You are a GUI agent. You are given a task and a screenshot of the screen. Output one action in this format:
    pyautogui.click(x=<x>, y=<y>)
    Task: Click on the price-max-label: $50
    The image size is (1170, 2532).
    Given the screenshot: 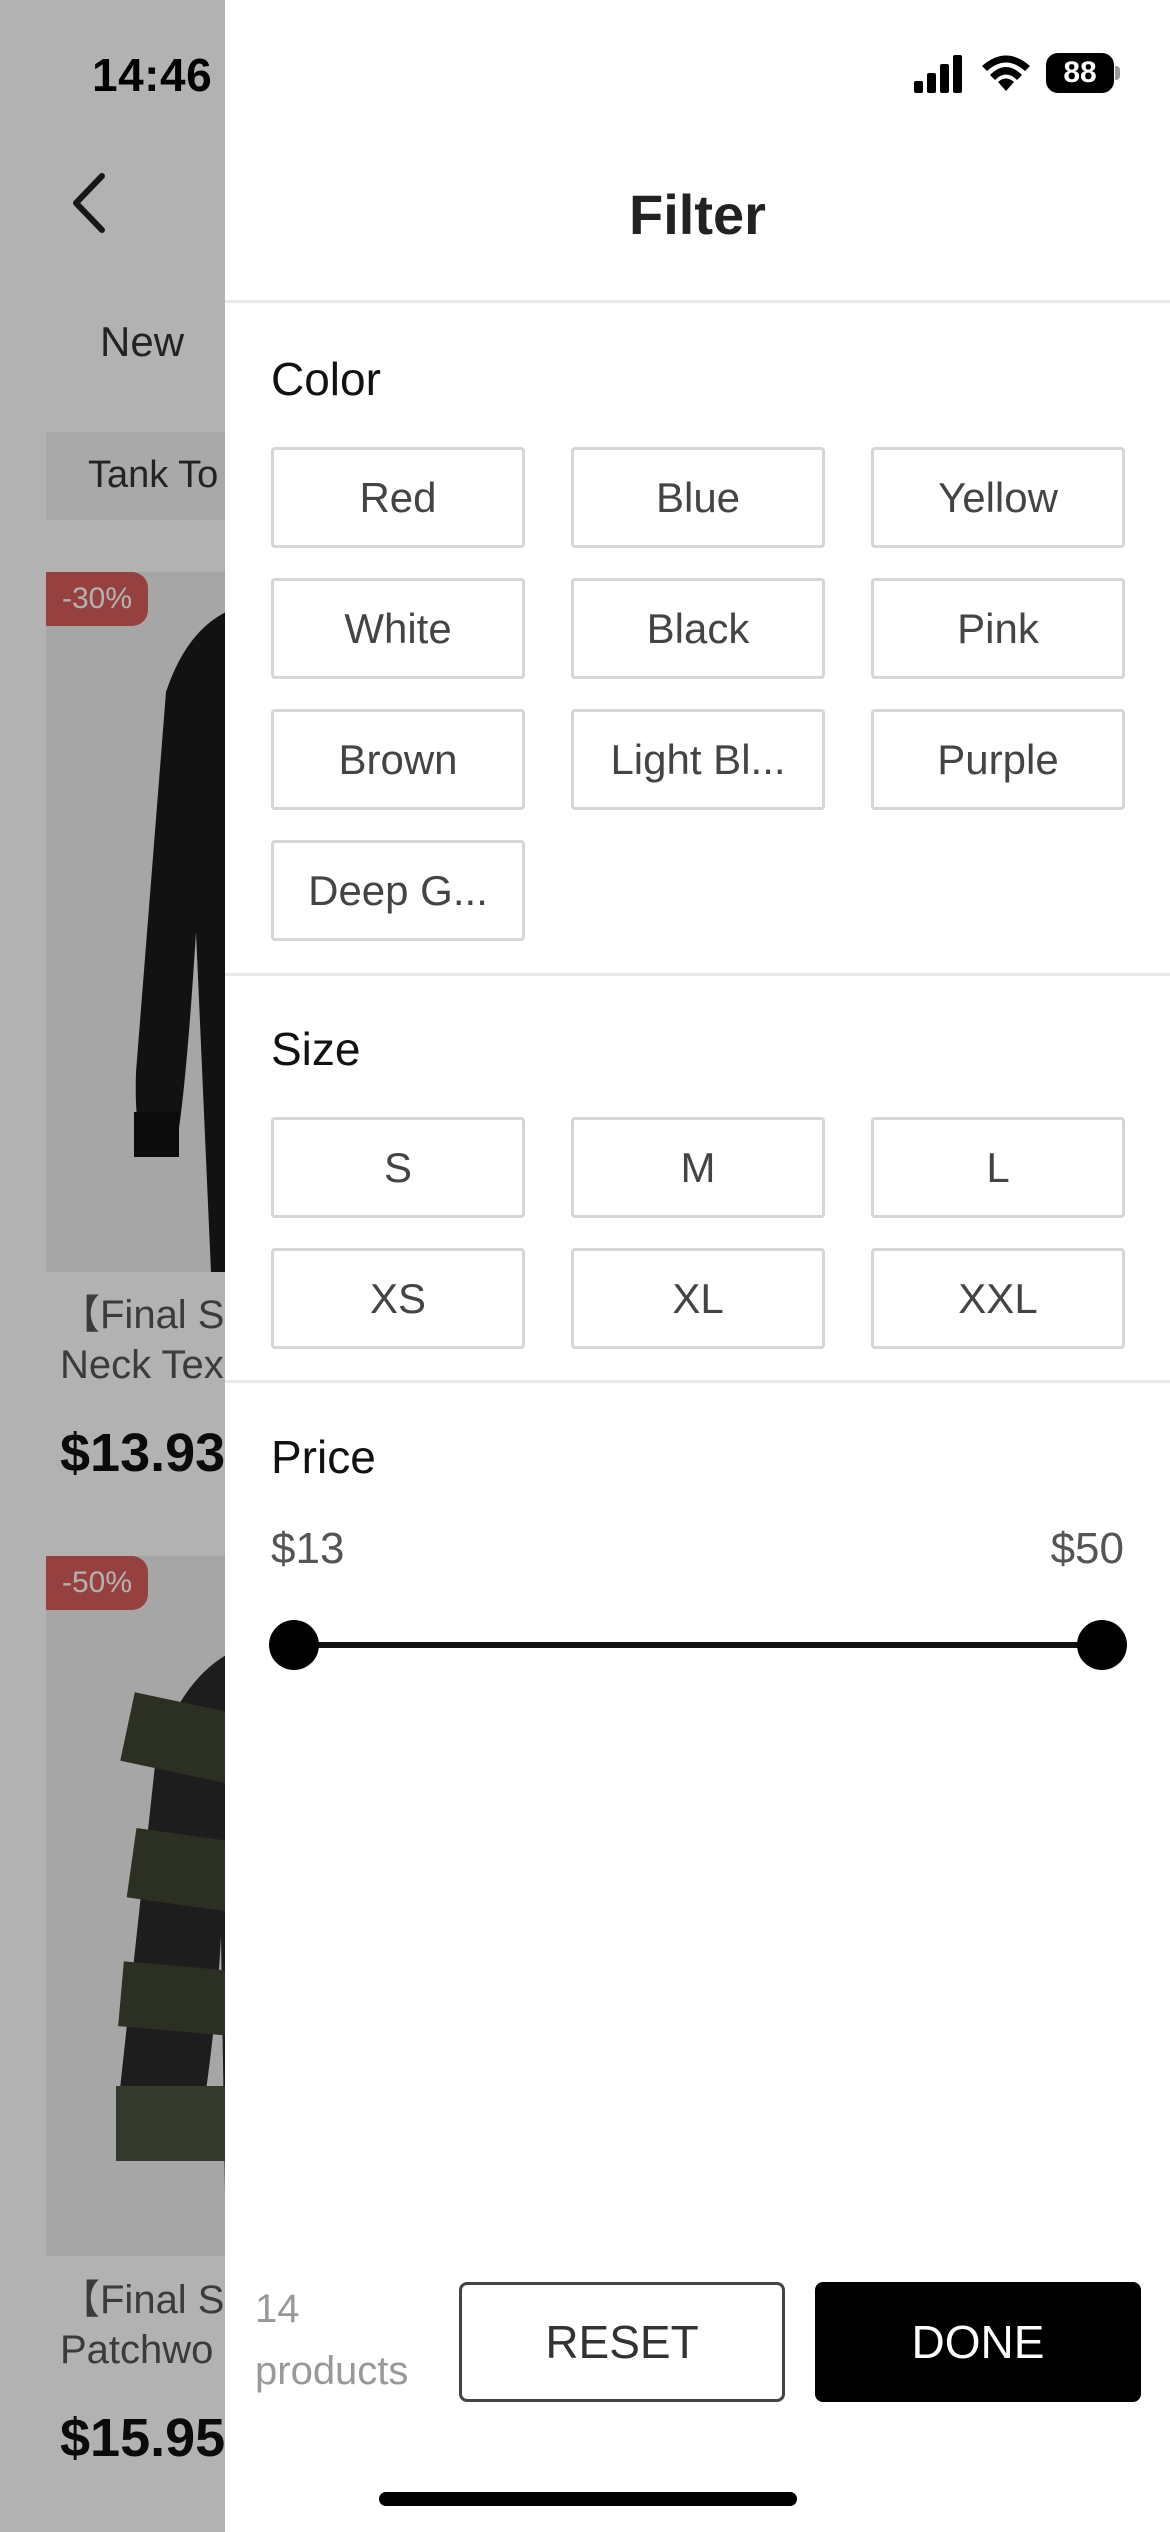 What is the action you would take?
    pyautogui.click(x=1087, y=1548)
    